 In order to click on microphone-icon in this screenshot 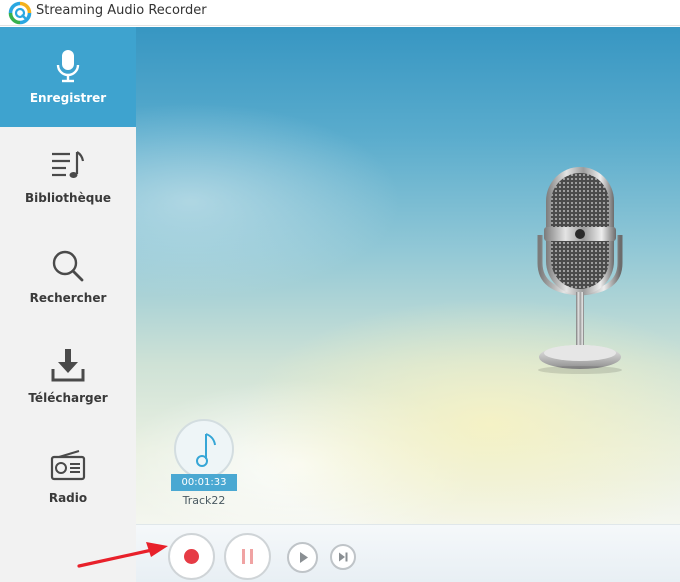, I will do `click(68, 66)`.